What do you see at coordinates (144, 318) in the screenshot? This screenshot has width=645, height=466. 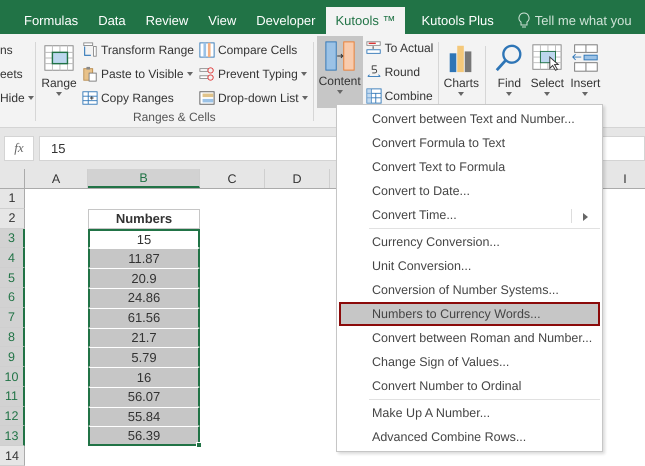 I see `table-cell: 61.56` at bounding box center [144, 318].